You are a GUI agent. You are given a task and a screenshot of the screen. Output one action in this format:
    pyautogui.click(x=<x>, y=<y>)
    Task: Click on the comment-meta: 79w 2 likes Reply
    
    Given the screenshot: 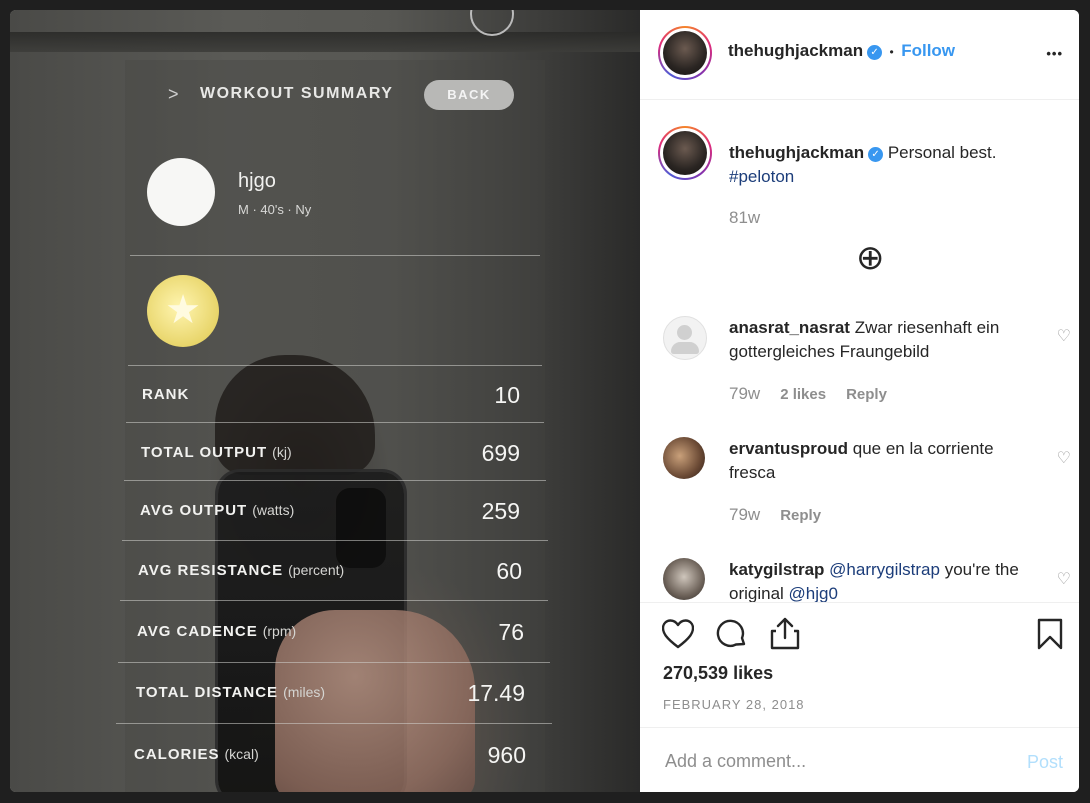 What is the action you would take?
    pyautogui.click(x=808, y=393)
    